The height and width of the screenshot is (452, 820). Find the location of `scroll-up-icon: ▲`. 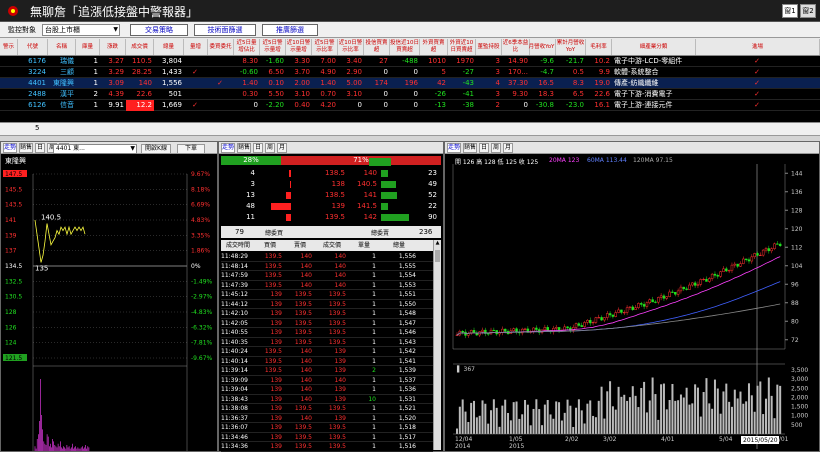

scroll-up-icon: ▲ is located at coordinates (437, 243).